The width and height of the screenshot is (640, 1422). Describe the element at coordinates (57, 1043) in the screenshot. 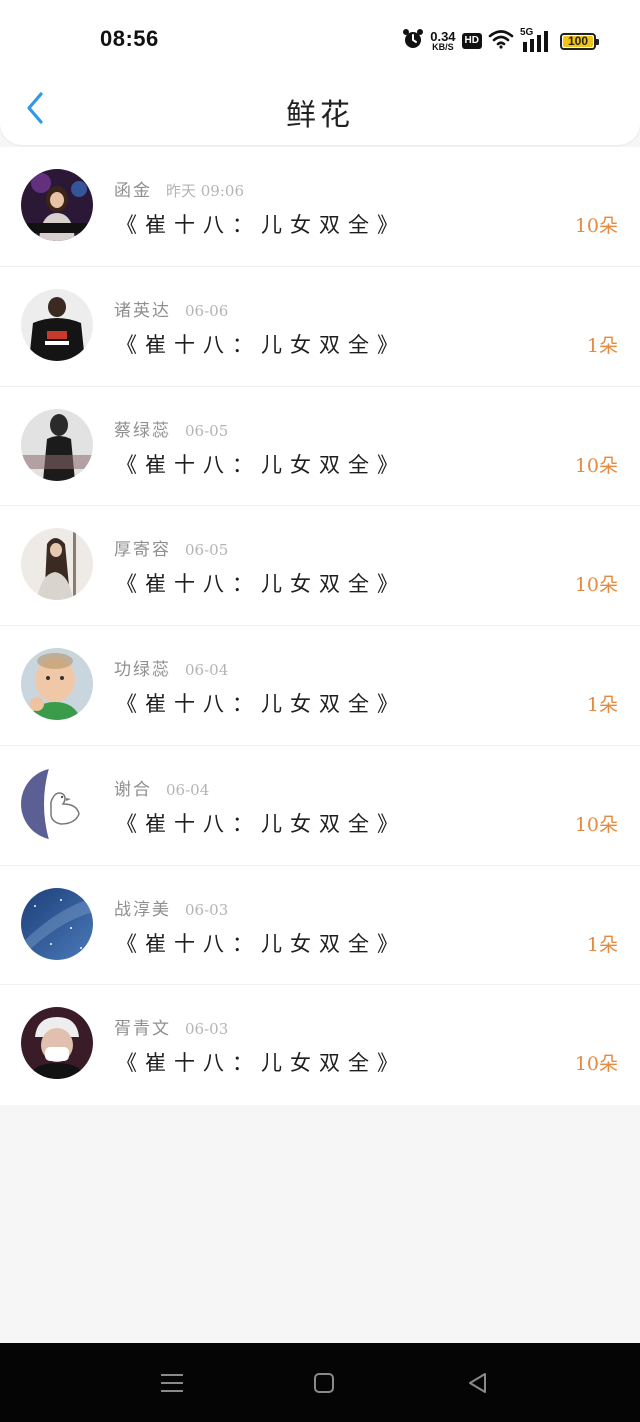

I see `masked-boy-avatar` at that location.